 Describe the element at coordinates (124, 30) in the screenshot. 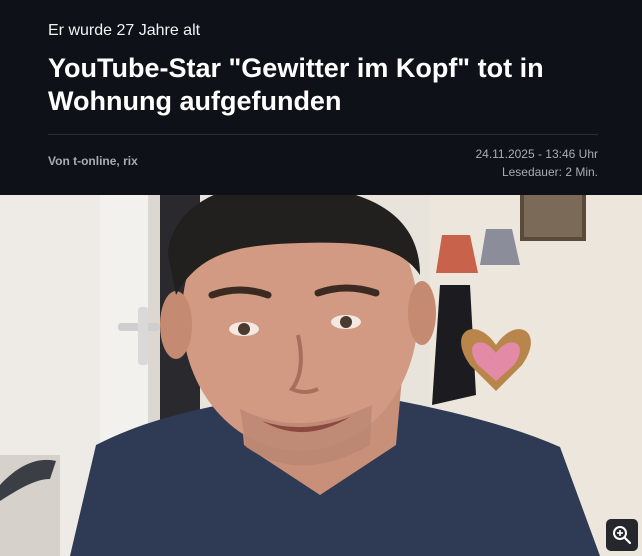

I see `article-kicker: Er wurde 27 Jahre alt` at that location.